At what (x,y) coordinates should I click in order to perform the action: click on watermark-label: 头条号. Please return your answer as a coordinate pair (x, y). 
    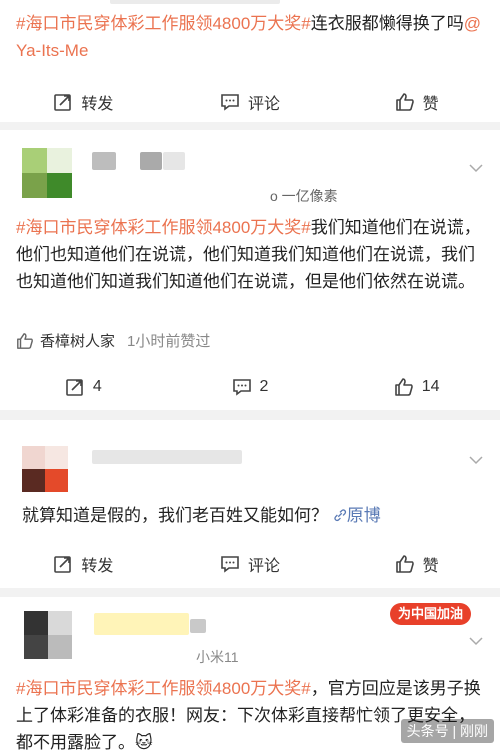
    Looking at the image, I should click on (427, 731).